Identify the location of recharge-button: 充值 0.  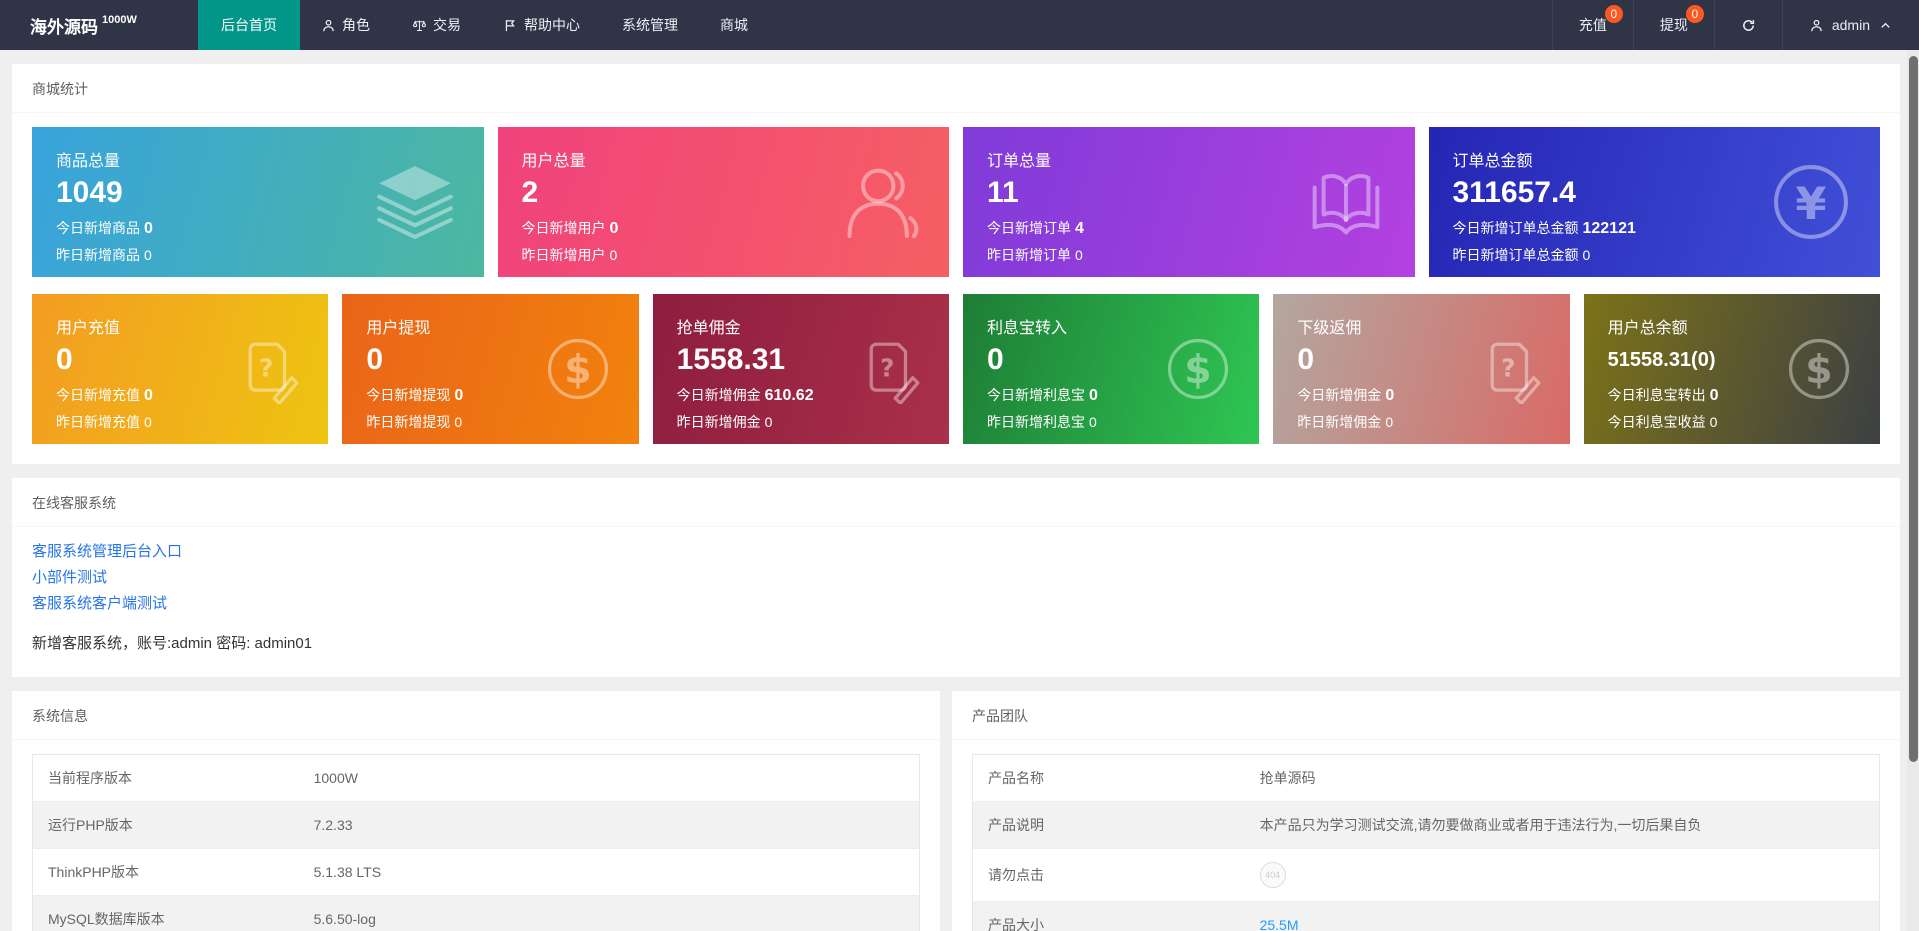
(1592, 25).